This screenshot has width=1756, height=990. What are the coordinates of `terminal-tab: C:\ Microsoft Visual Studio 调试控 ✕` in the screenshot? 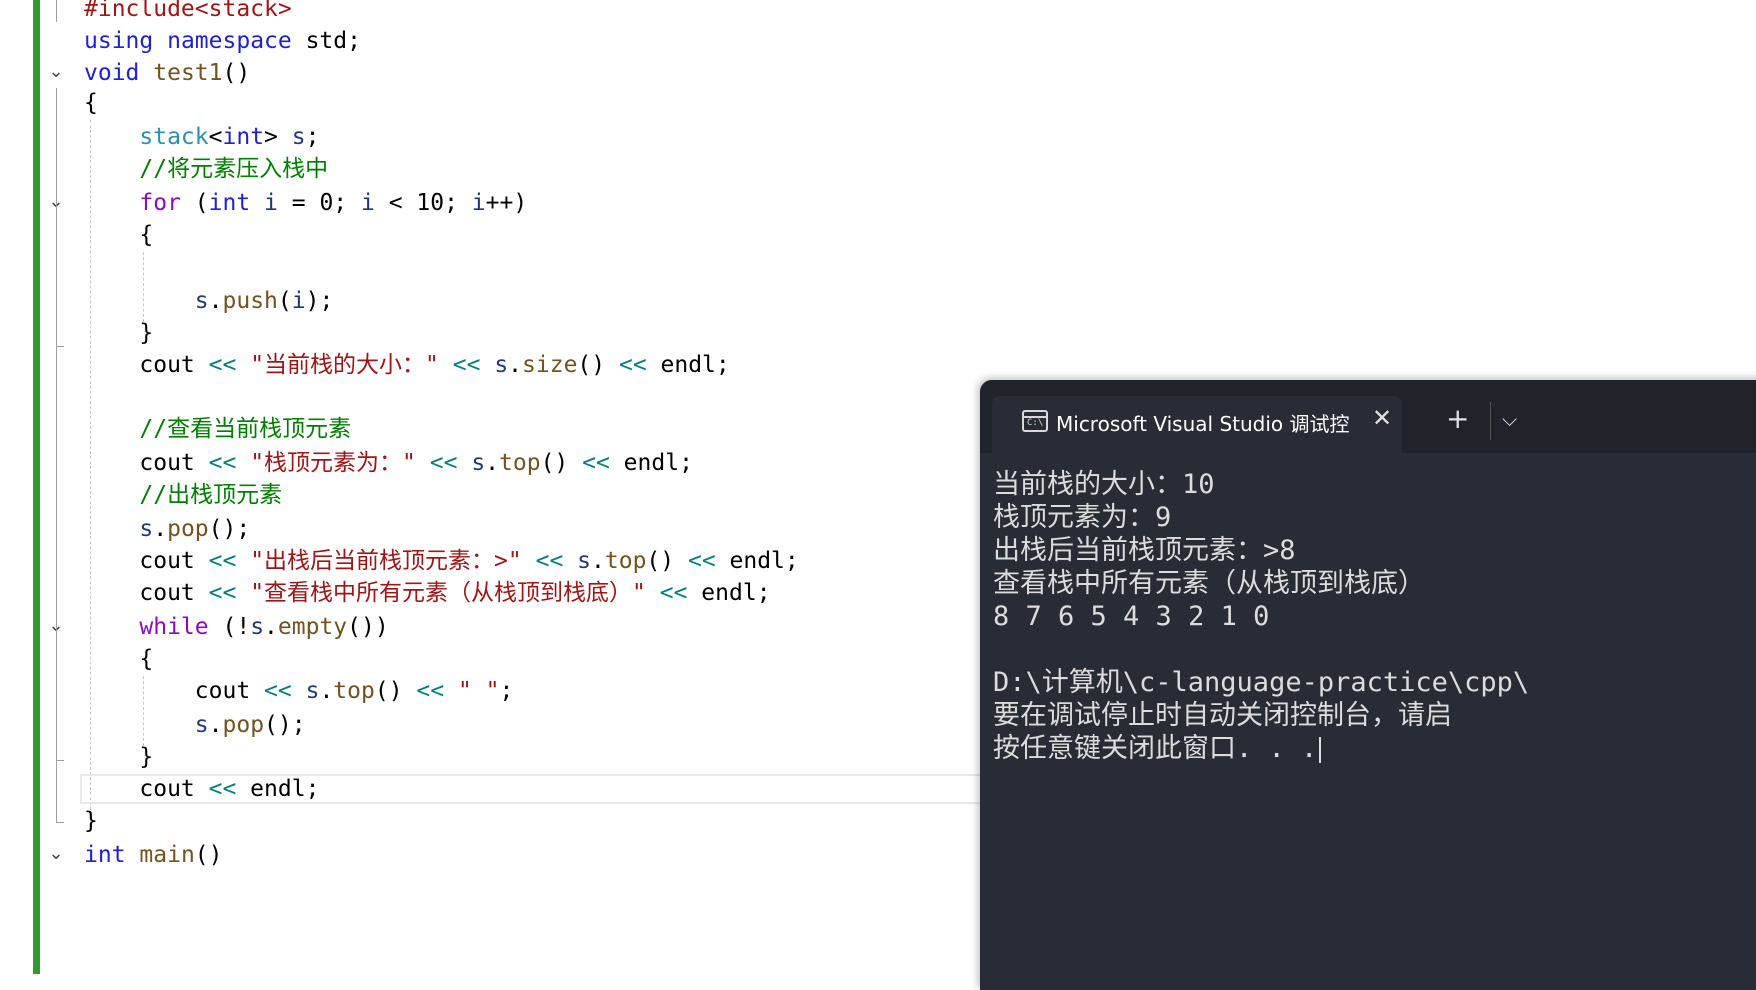 It's located at (1197, 424).